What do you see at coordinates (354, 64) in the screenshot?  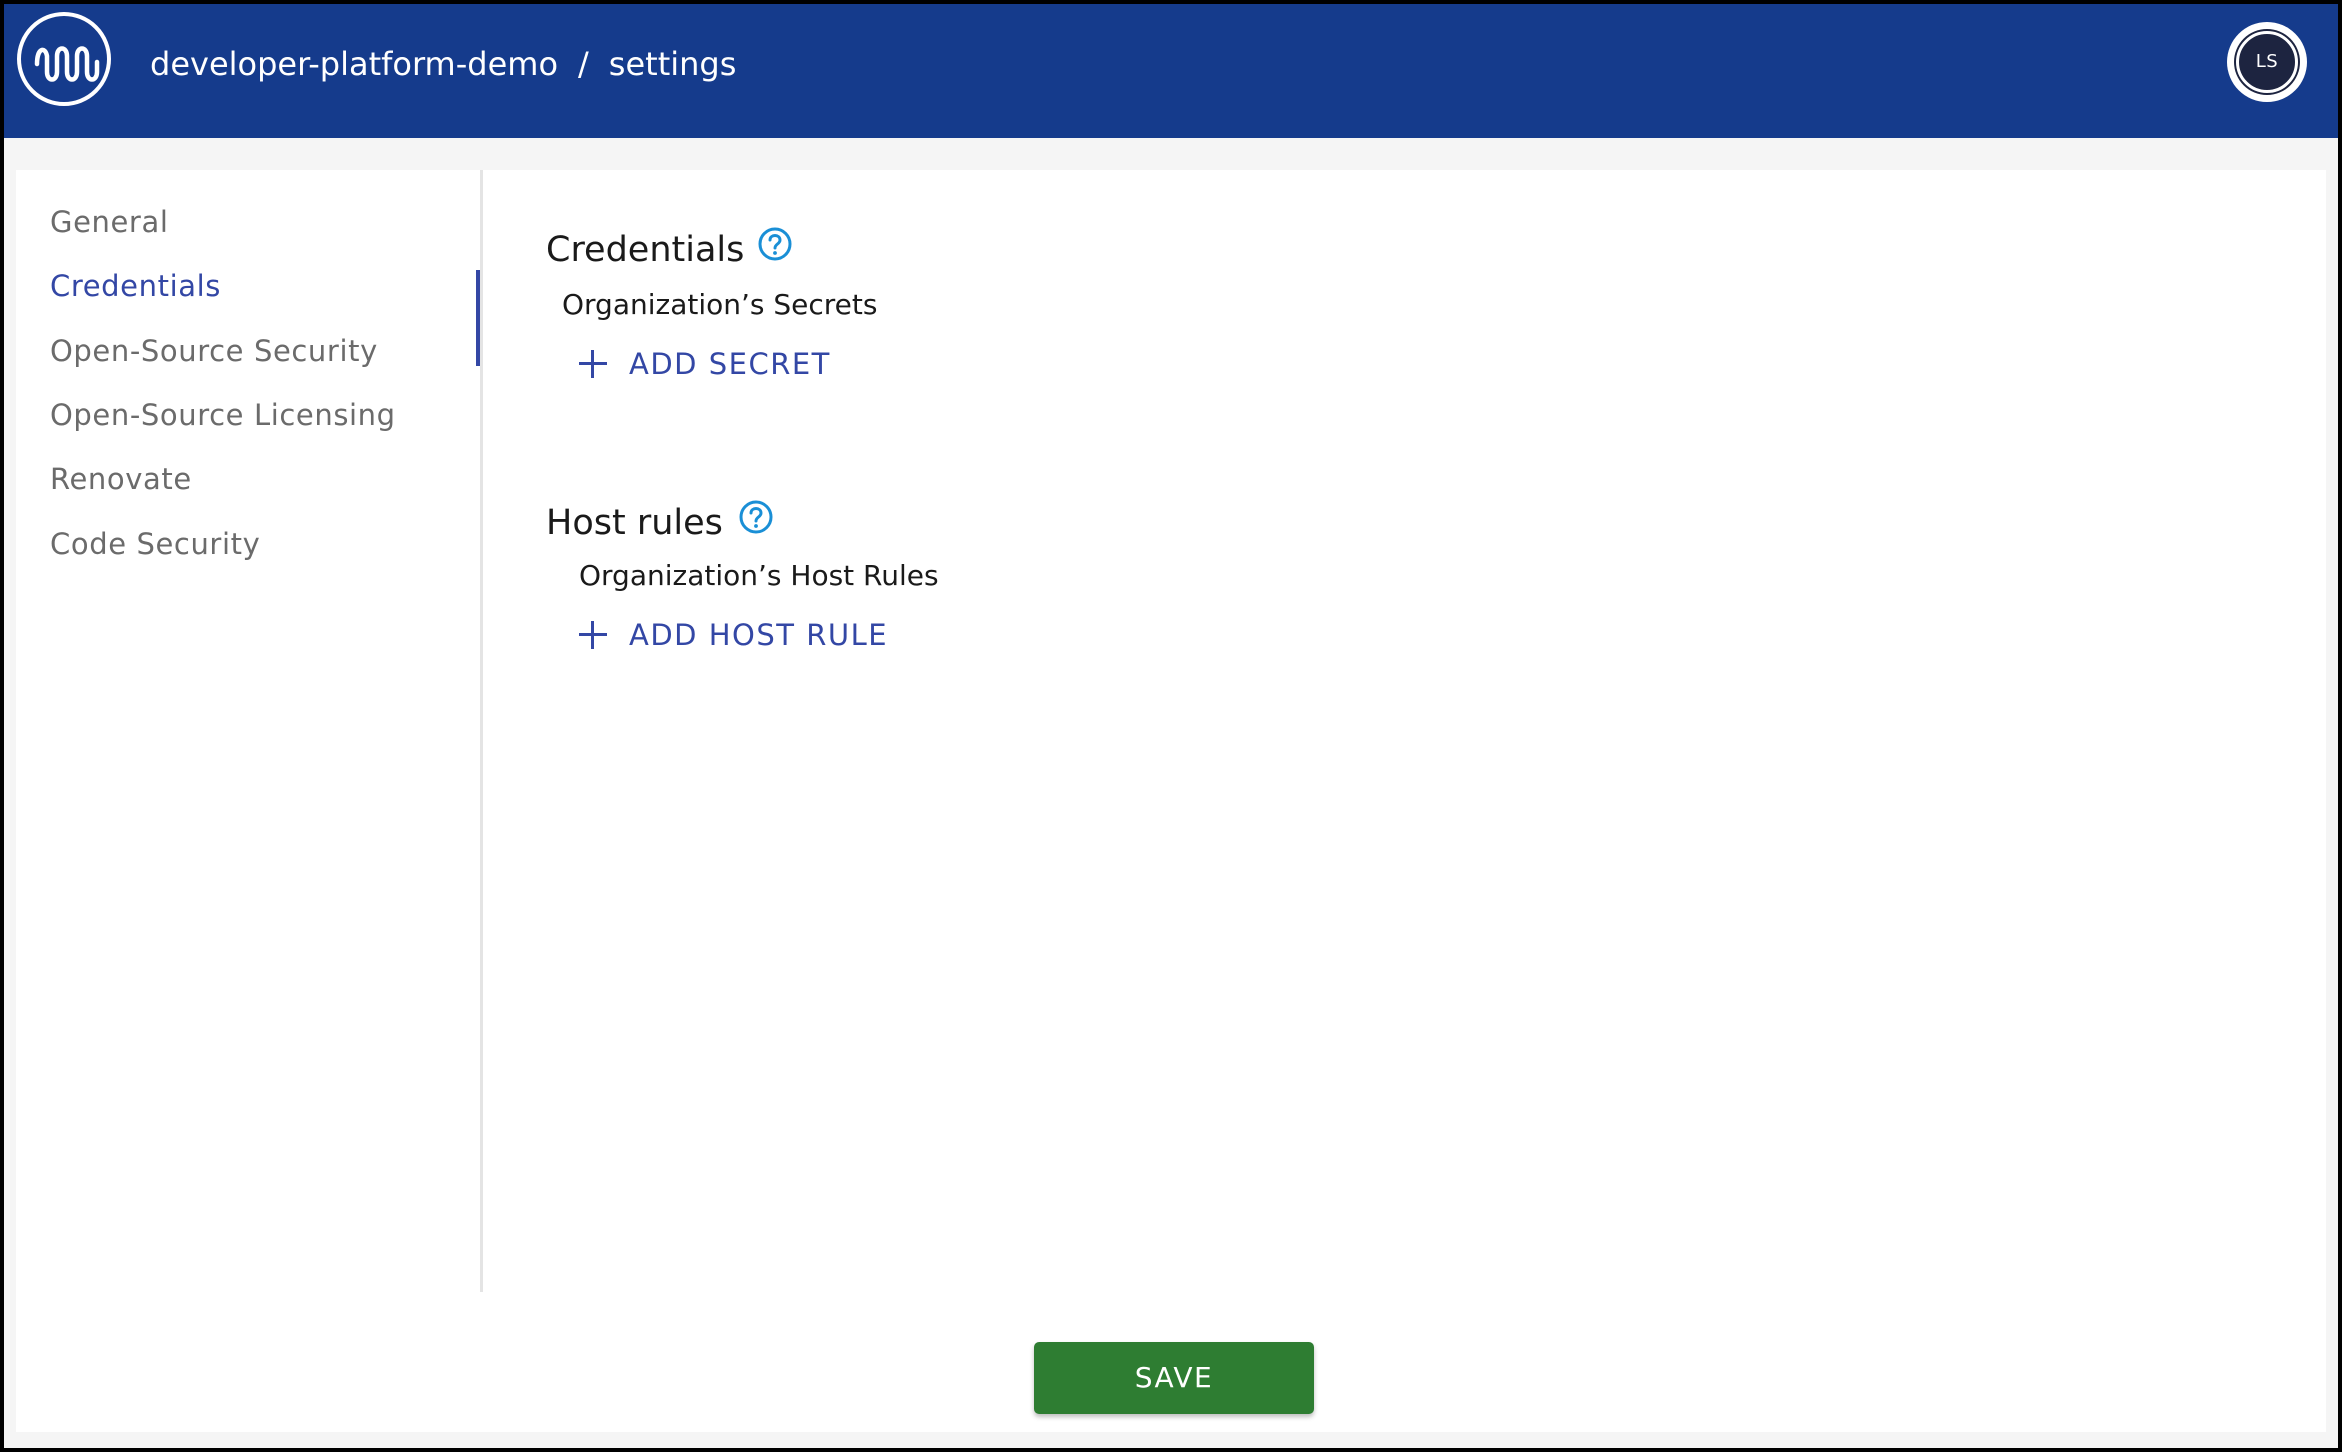 I see `breadcrumb-project: developer-platform-demo` at bounding box center [354, 64].